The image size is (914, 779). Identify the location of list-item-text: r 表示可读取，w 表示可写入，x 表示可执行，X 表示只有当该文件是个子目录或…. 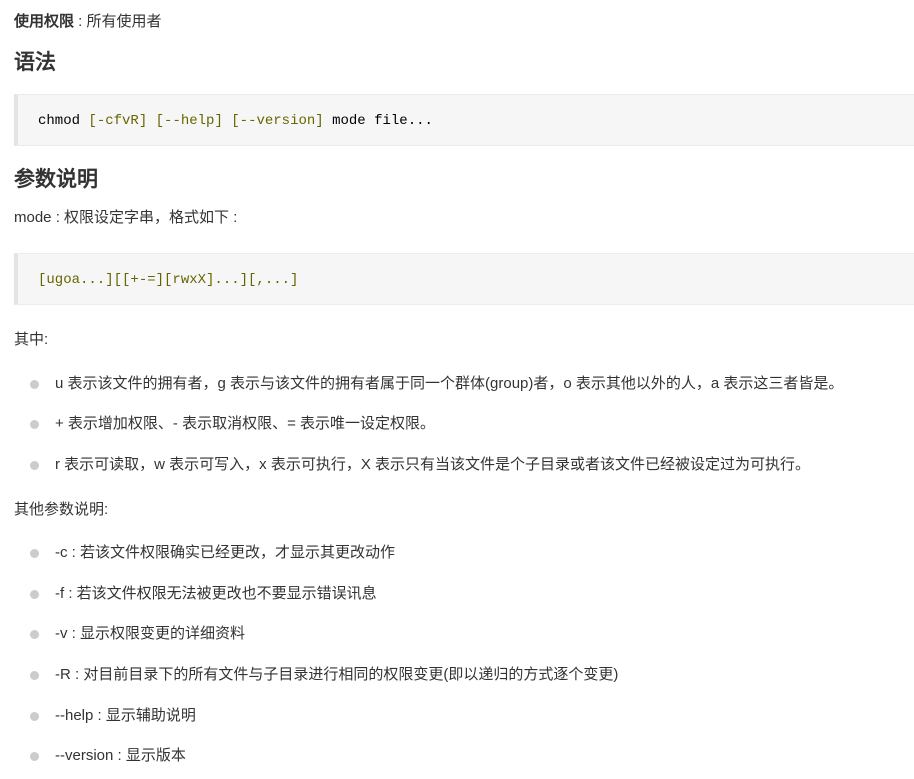
(433, 464).